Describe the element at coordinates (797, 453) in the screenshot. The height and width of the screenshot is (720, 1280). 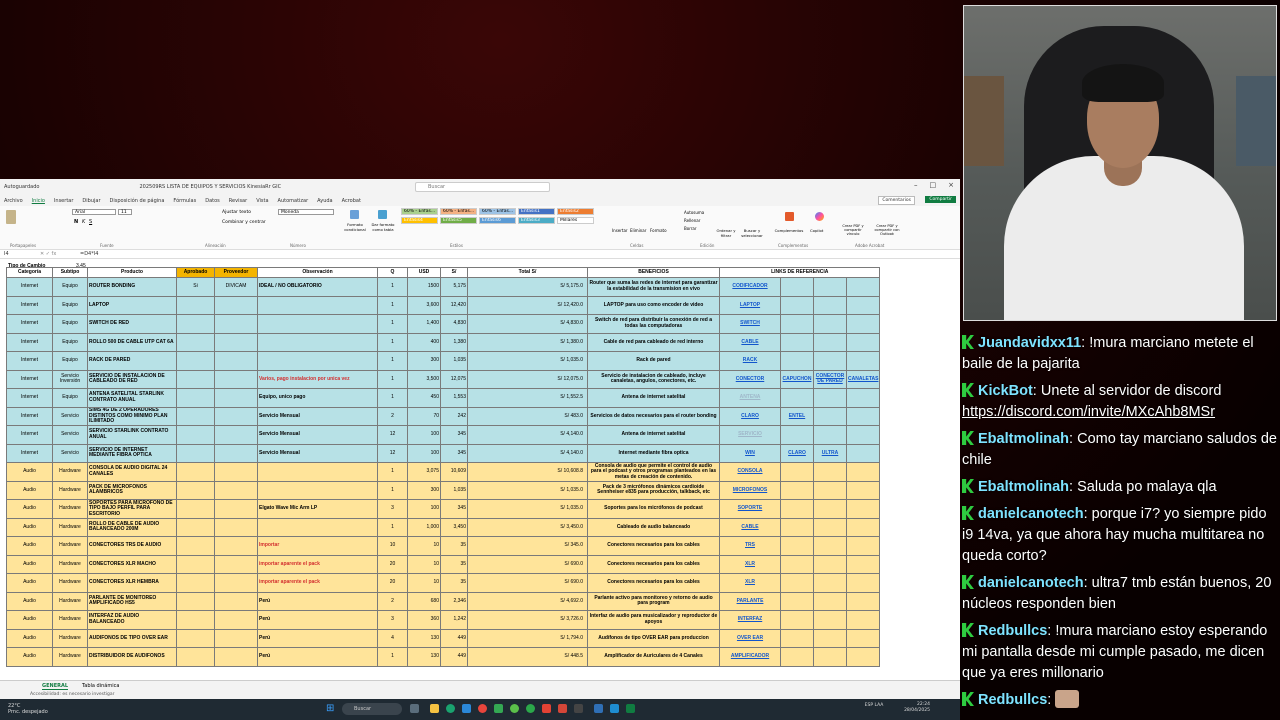
I see `reference-link-2: CLARO` at that location.